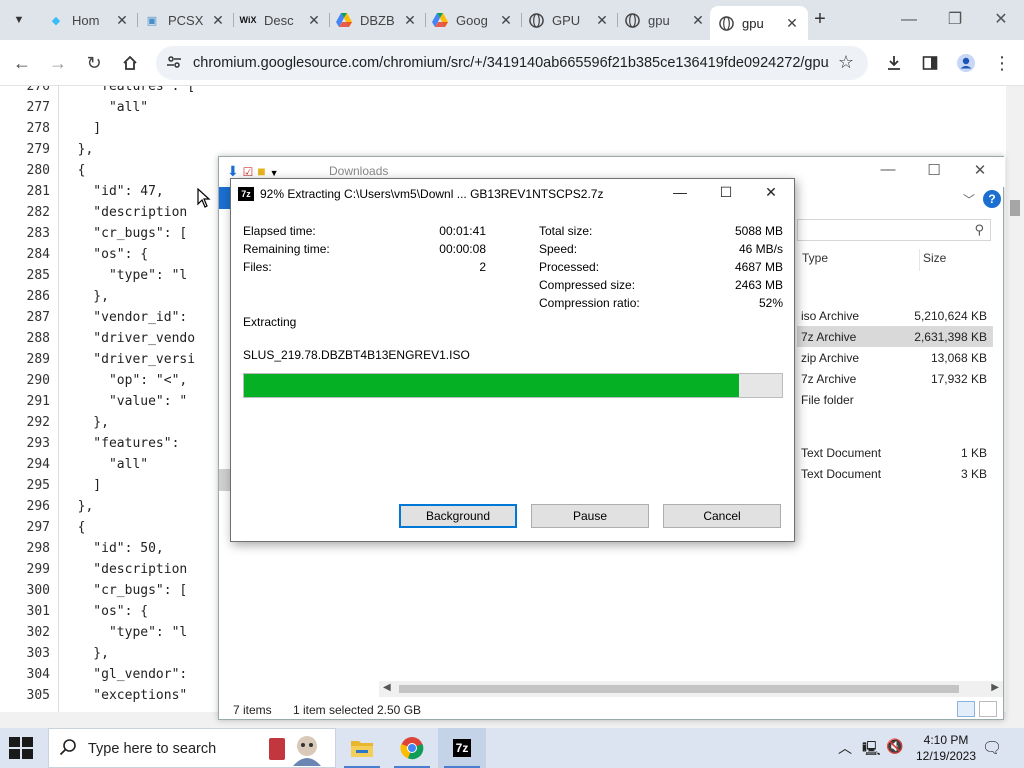  I want to click on site-info-icon, so click(174, 63).